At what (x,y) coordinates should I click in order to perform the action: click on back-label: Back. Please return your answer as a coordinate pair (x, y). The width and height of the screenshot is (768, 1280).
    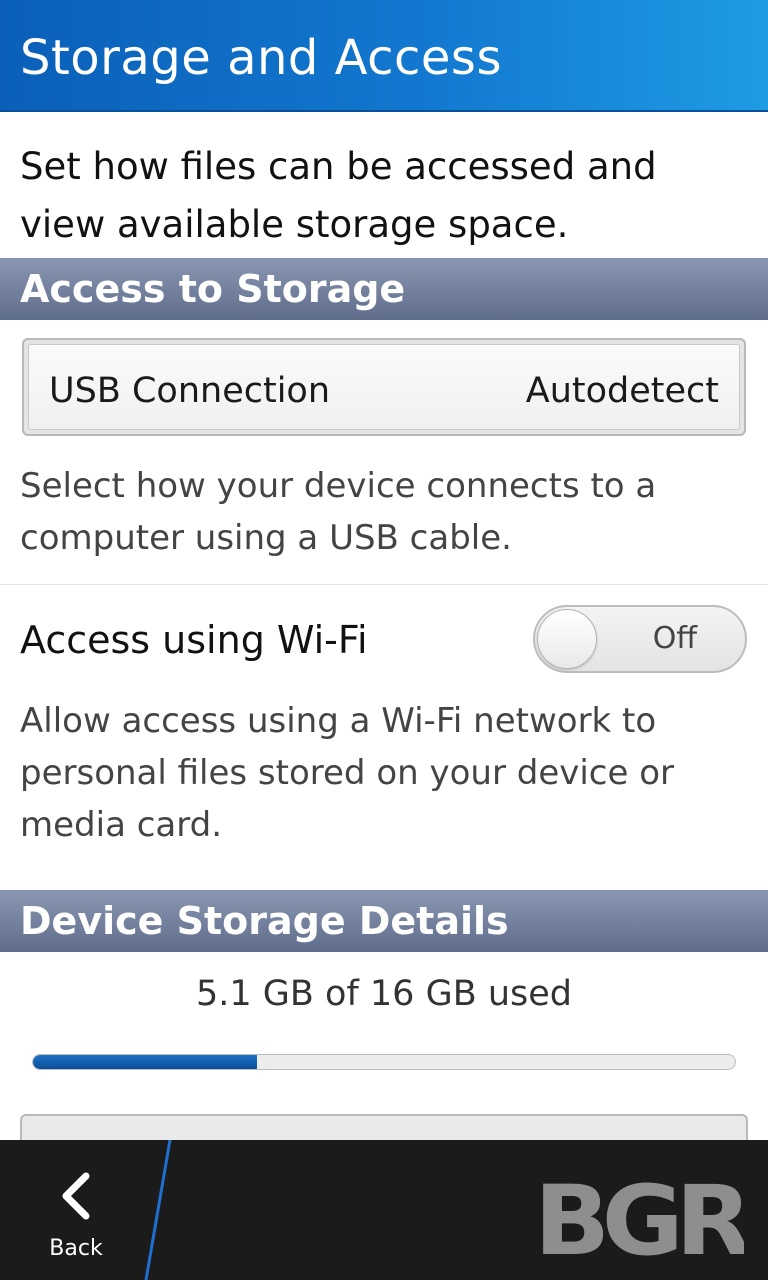
    Looking at the image, I should click on (76, 1248).